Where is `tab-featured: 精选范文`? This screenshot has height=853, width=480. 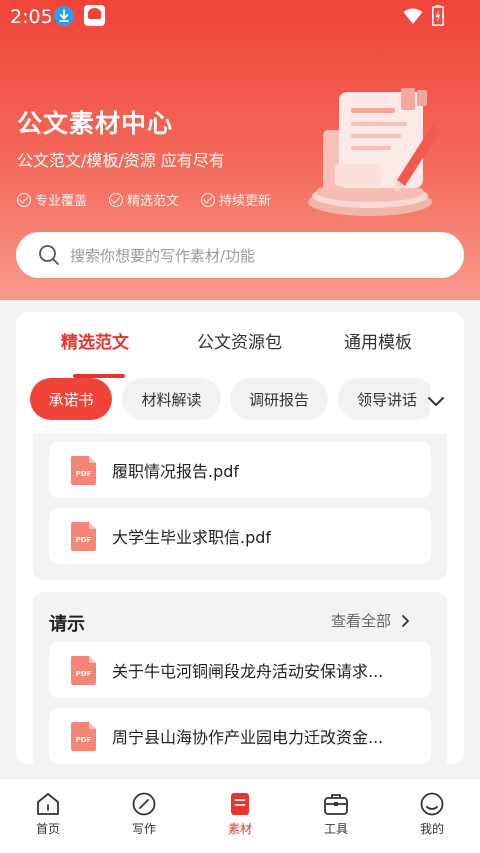
tab-featured: 精选范文 is located at coordinates (95, 340).